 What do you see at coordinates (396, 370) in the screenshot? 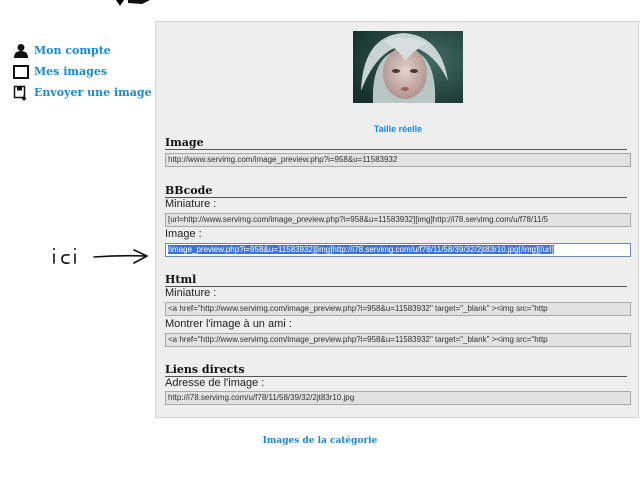
I see `section-title-direct-links: Liens directs` at bounding box center [396, 370].